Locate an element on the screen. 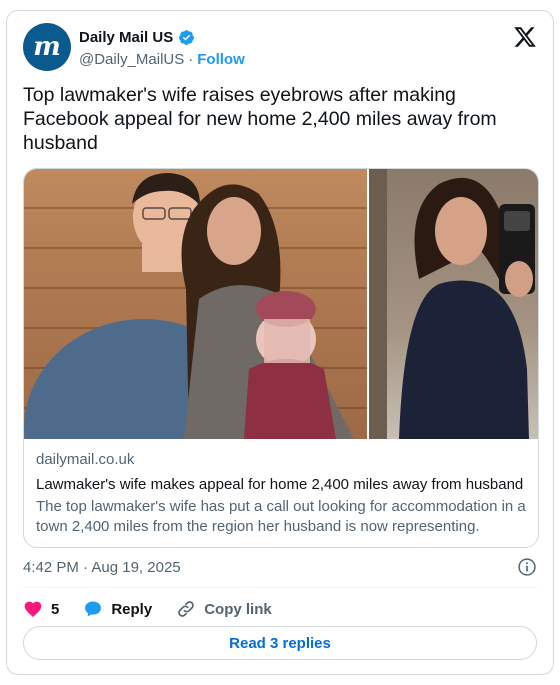 The image size is (560, 685). like-count: 5 is located at coordinates (55, 609).